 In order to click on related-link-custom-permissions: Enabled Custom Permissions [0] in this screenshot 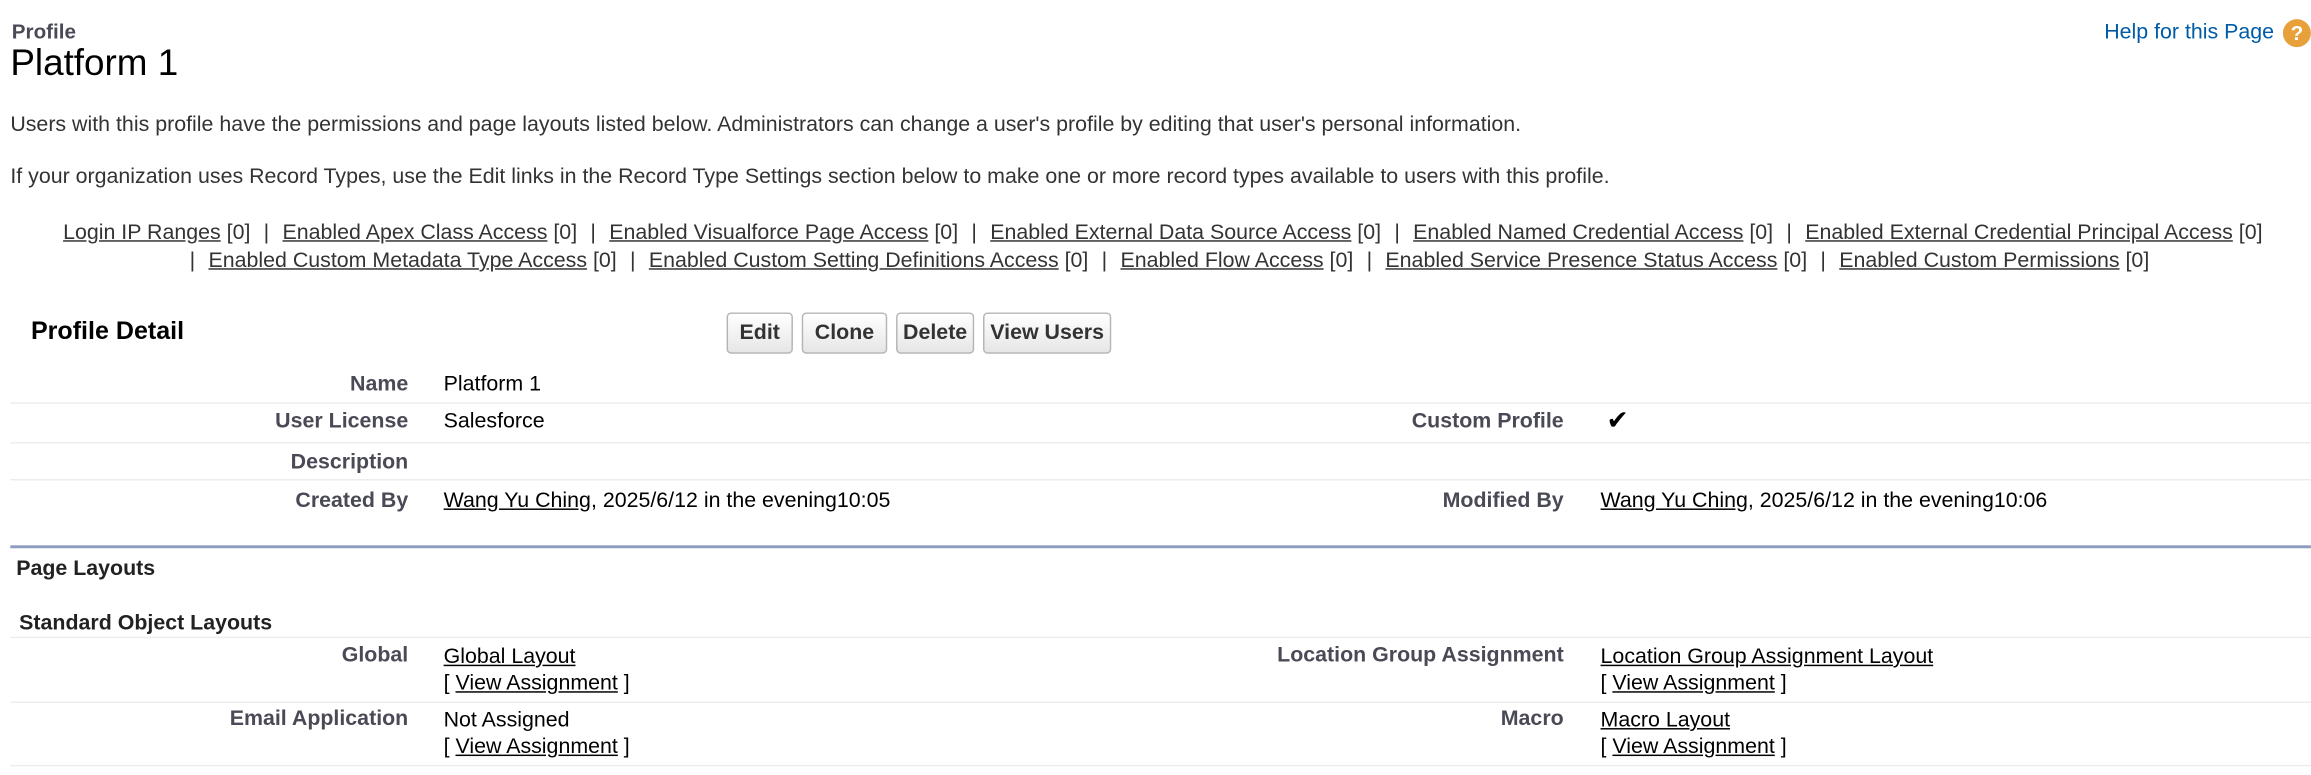, I will do `click(1994, 261)`.